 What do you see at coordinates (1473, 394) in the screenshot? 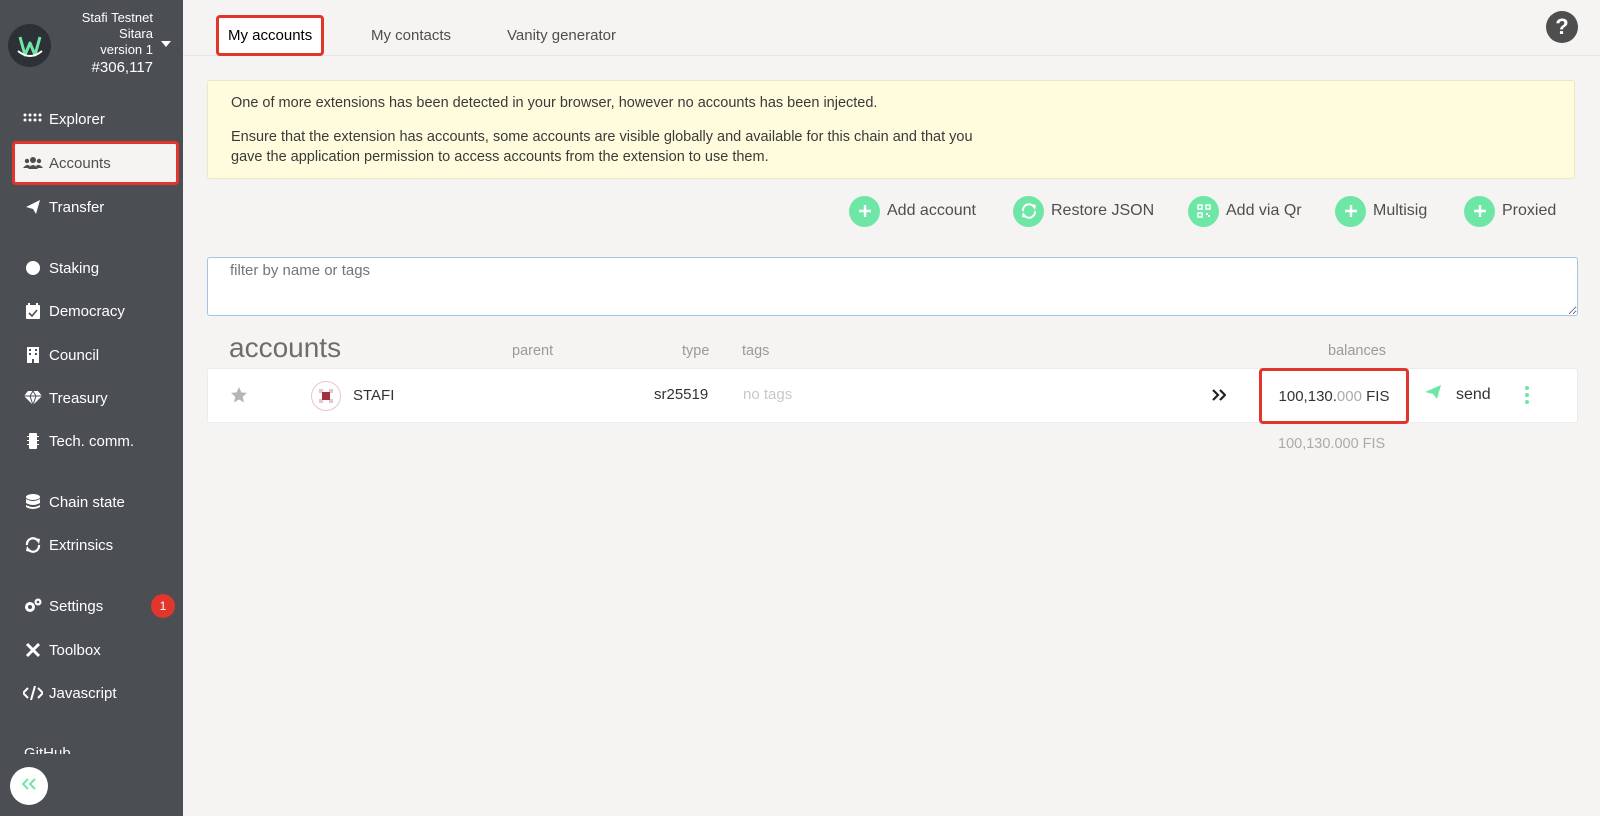
I see `send-label: send` at bounding box center [1473, 394].